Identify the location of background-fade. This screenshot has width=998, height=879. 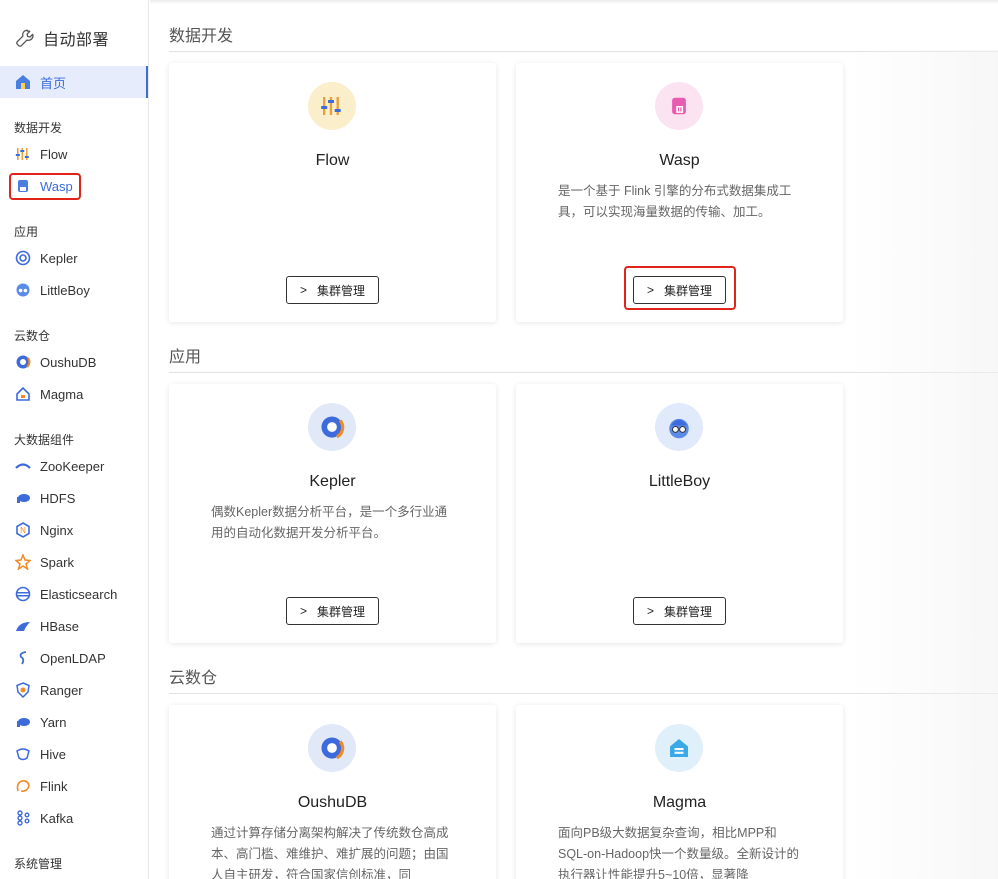
(924, 464).